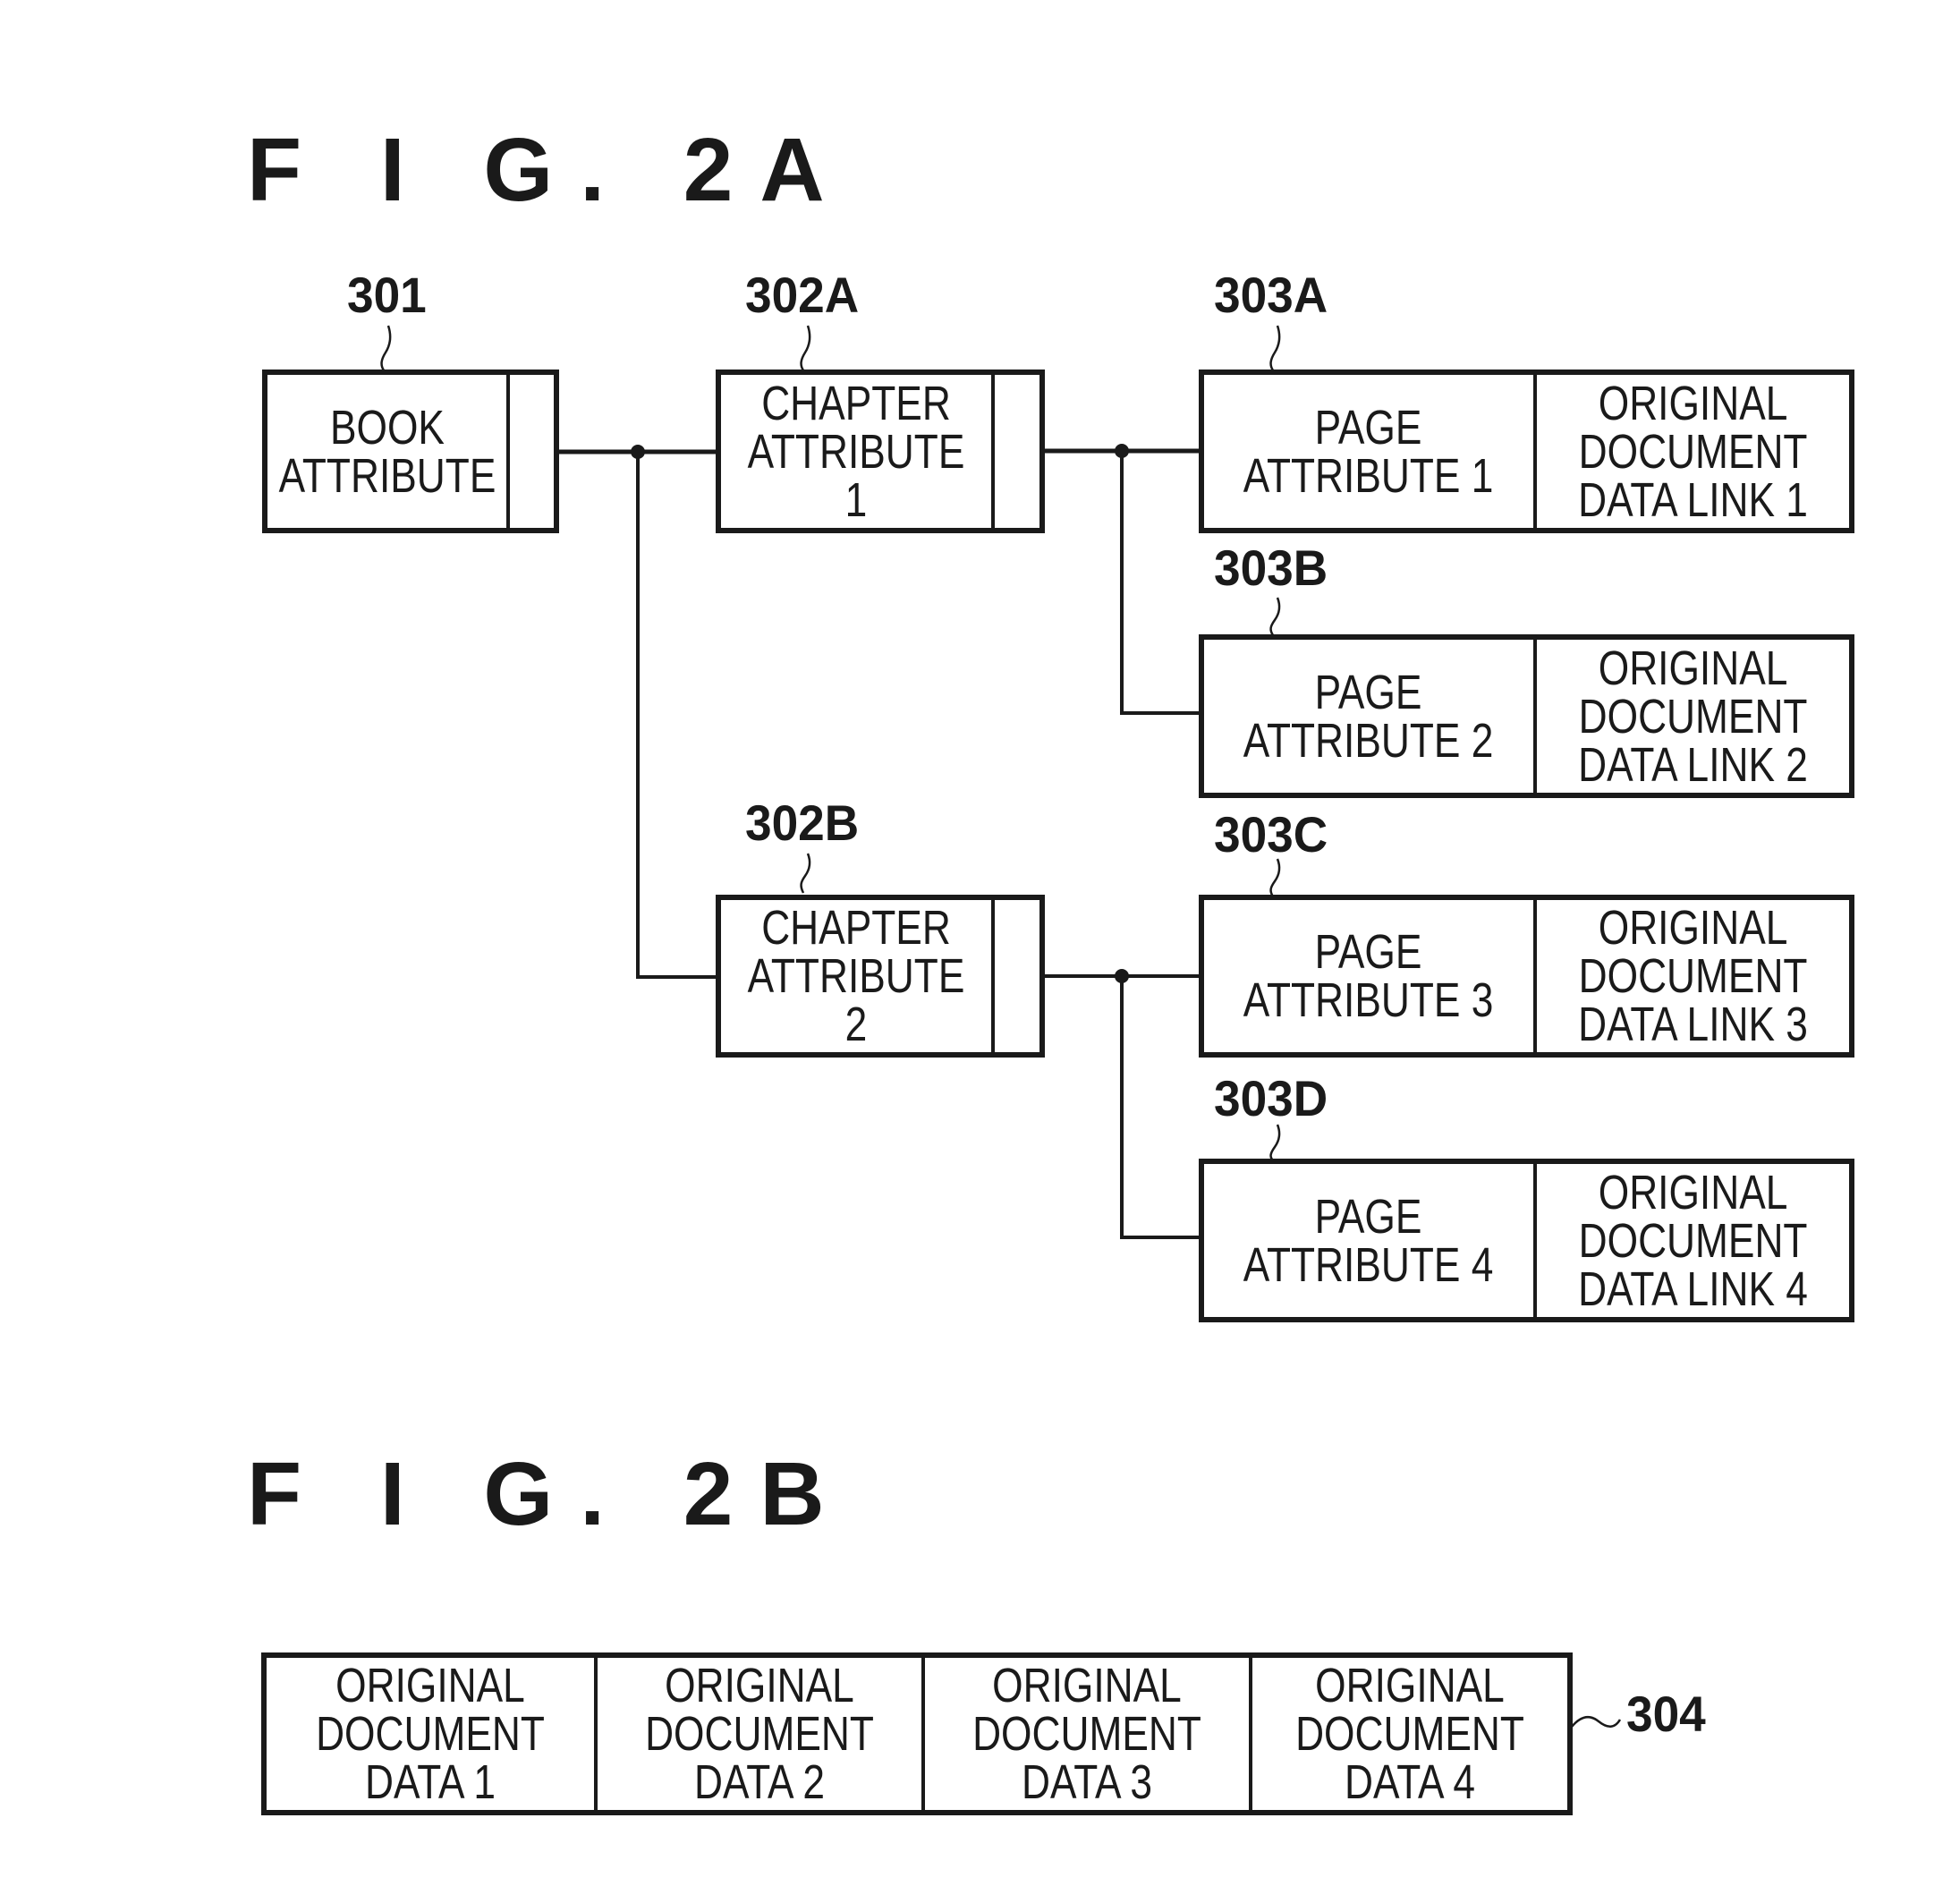 The height and width of the screenshot is (1903, 1960). I want to click on junction-dot-chapter-a, so click(1122, 451).